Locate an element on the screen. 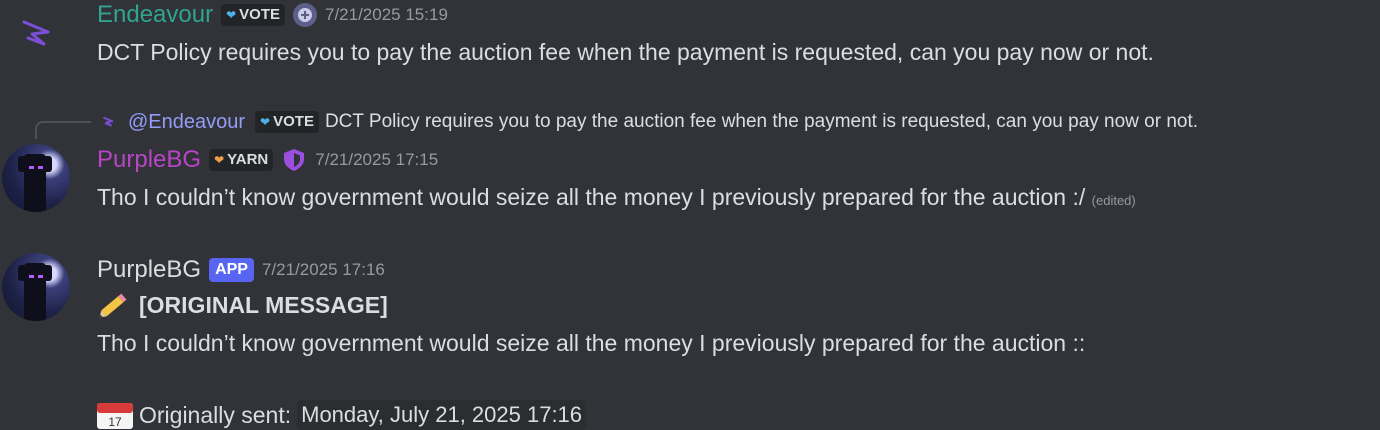 The image size is (1380, 430). plus-circle-icon is located at coordinates (305, 15).